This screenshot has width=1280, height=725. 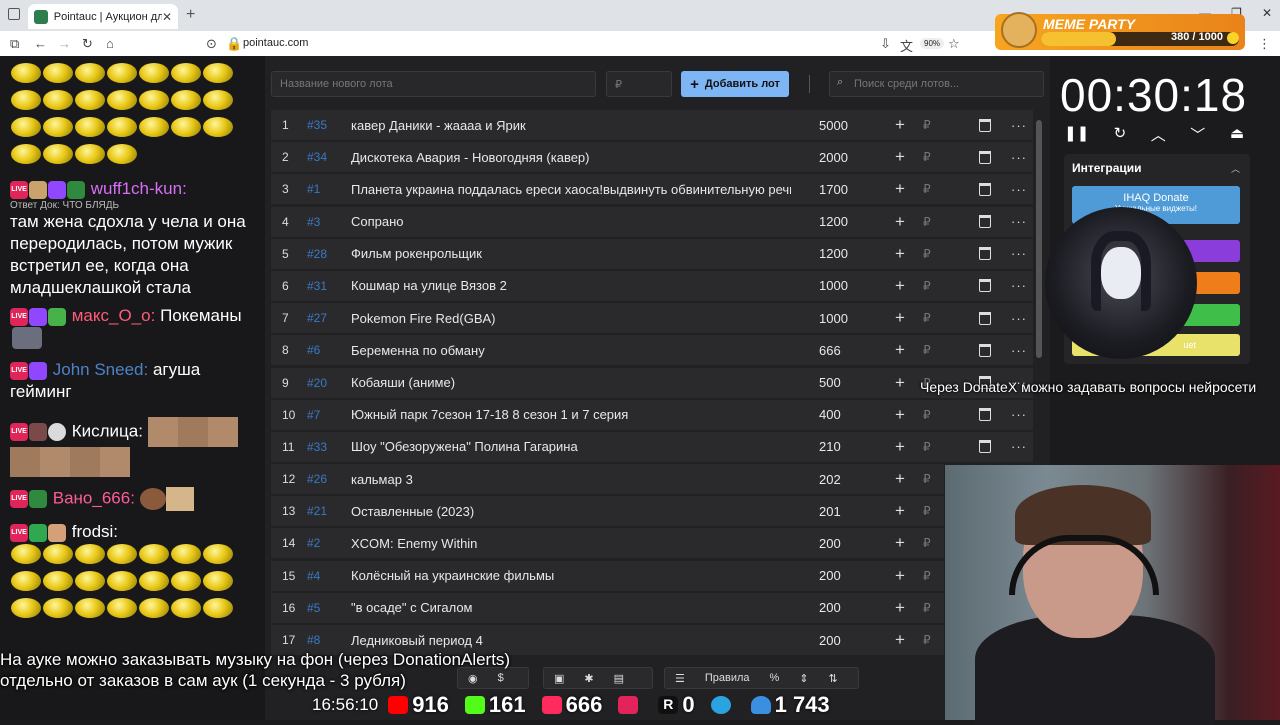 I want to click on chat-username: John Sneed:, so click(x=100, y=369).